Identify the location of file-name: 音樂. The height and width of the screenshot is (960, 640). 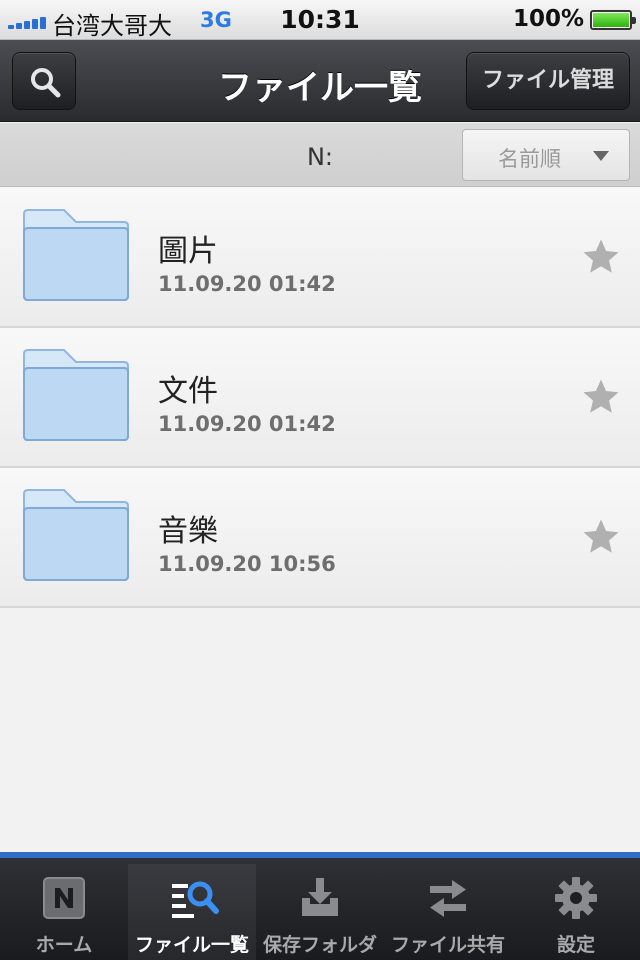
(188, 531).